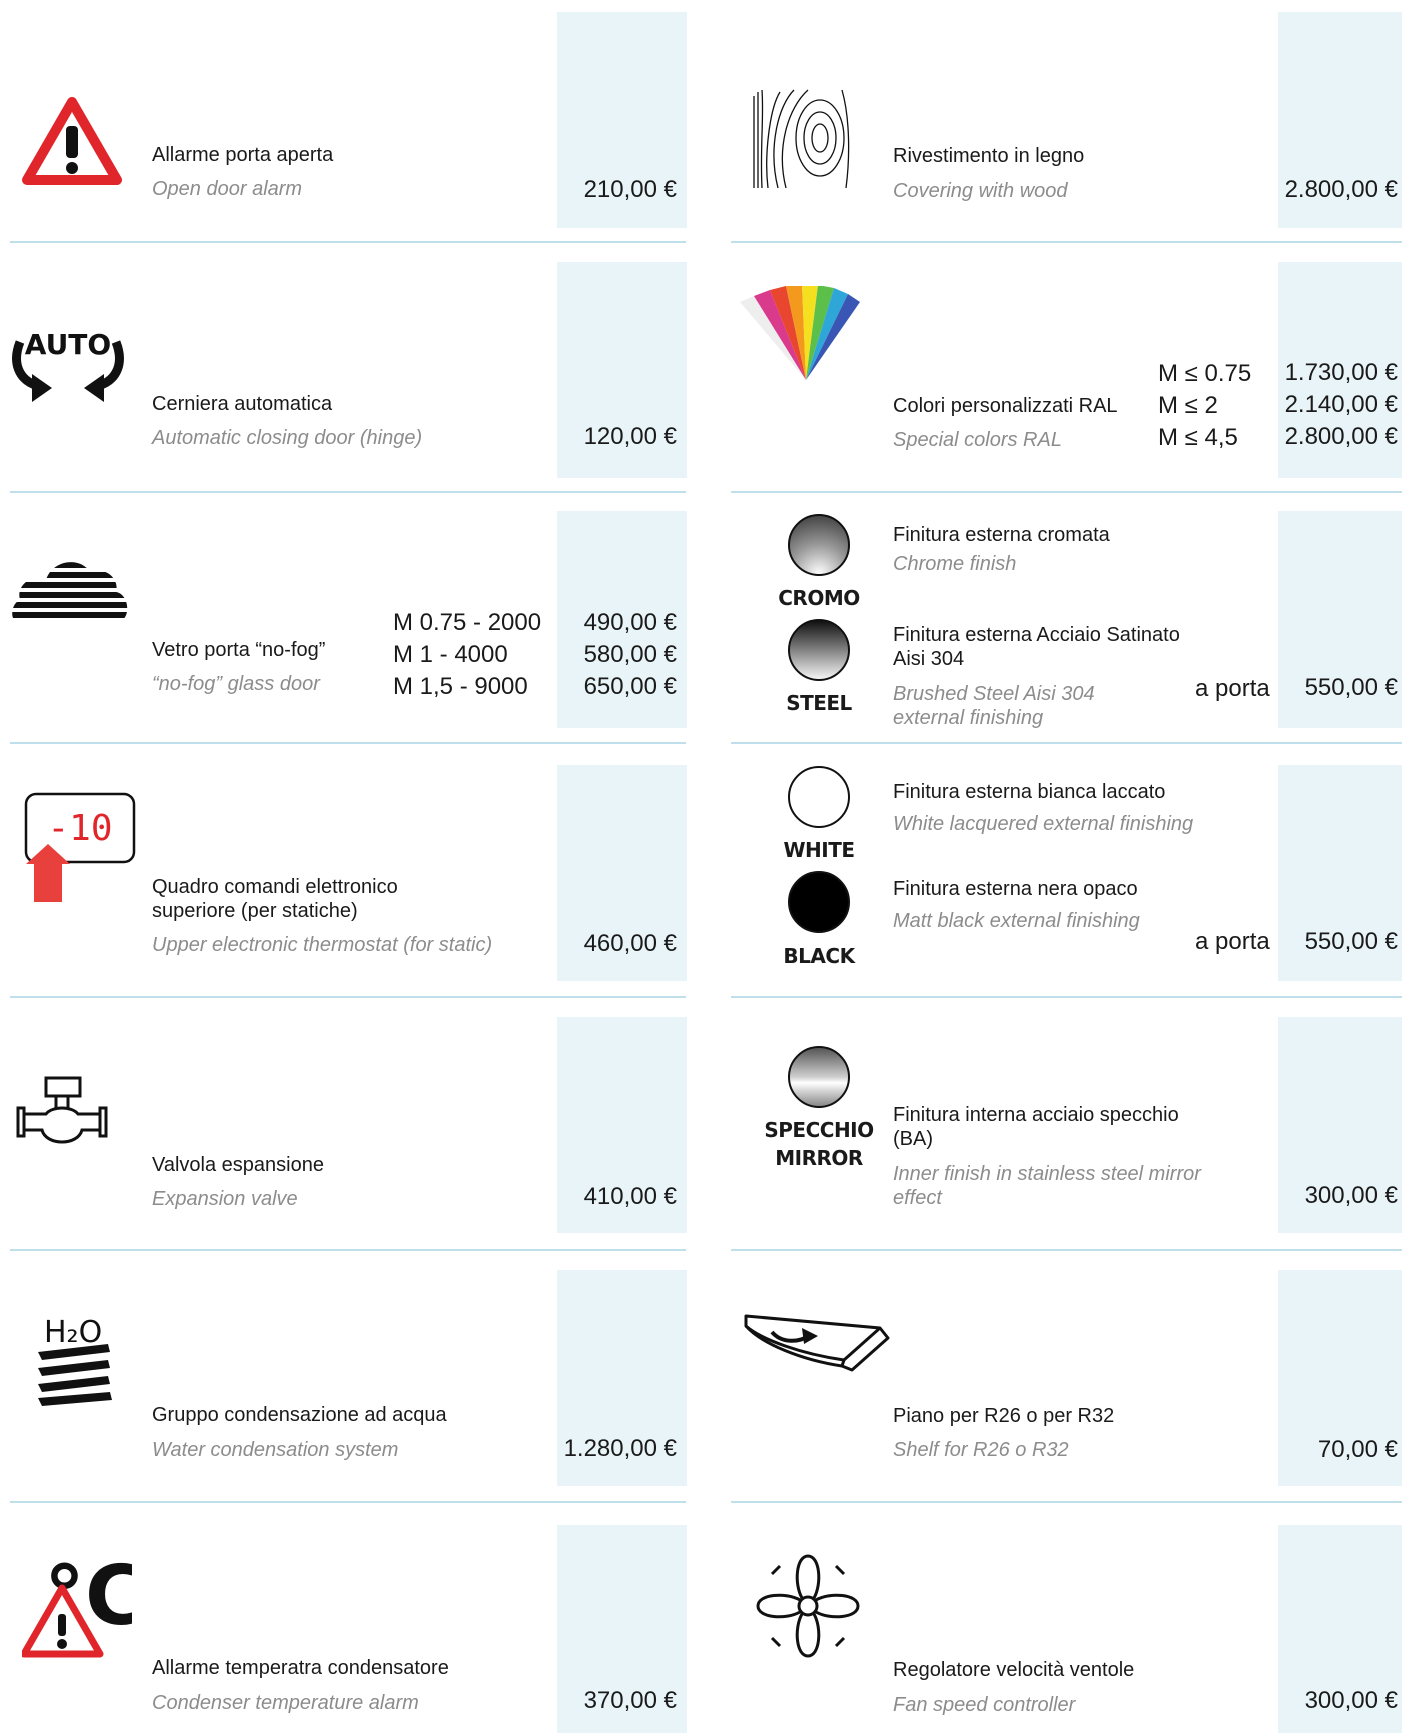 The height and width of the screenshot is (1733, 1402). Describe the element at coordinates (1036, 1127) in the screenshot. I see `item-name: Finitura interna acciaio specchio (BA)` at that location.